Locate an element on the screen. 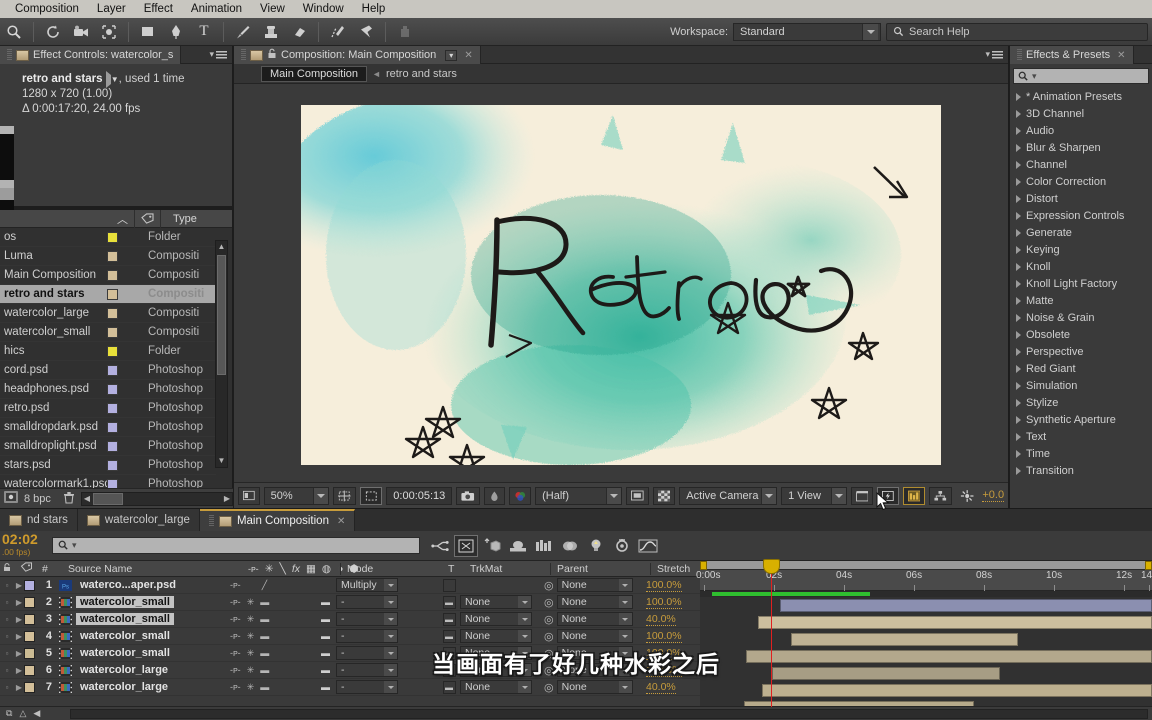 Image resolution: width=1152 pixels, height=720 pixels. layer-mode-select: - is located at coordinates (367, 602).